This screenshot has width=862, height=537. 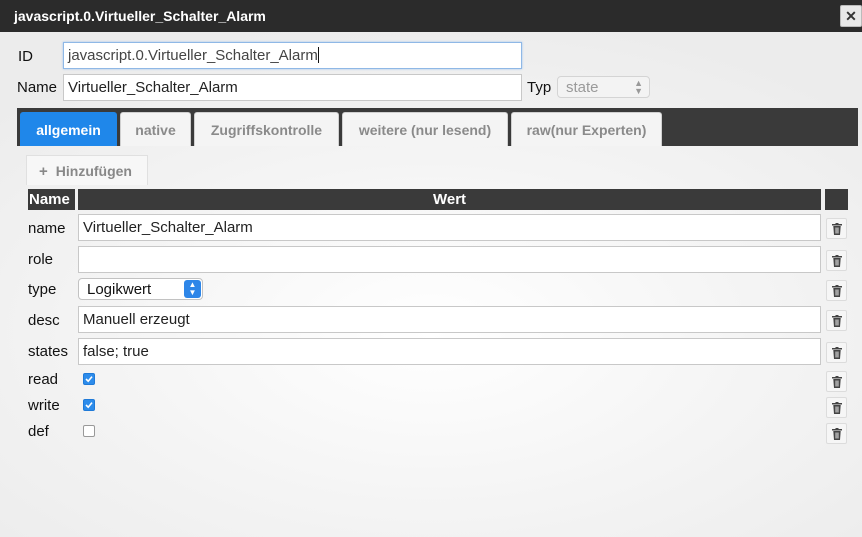 I want to click on delete-button-def, so click(x=836, y=433).